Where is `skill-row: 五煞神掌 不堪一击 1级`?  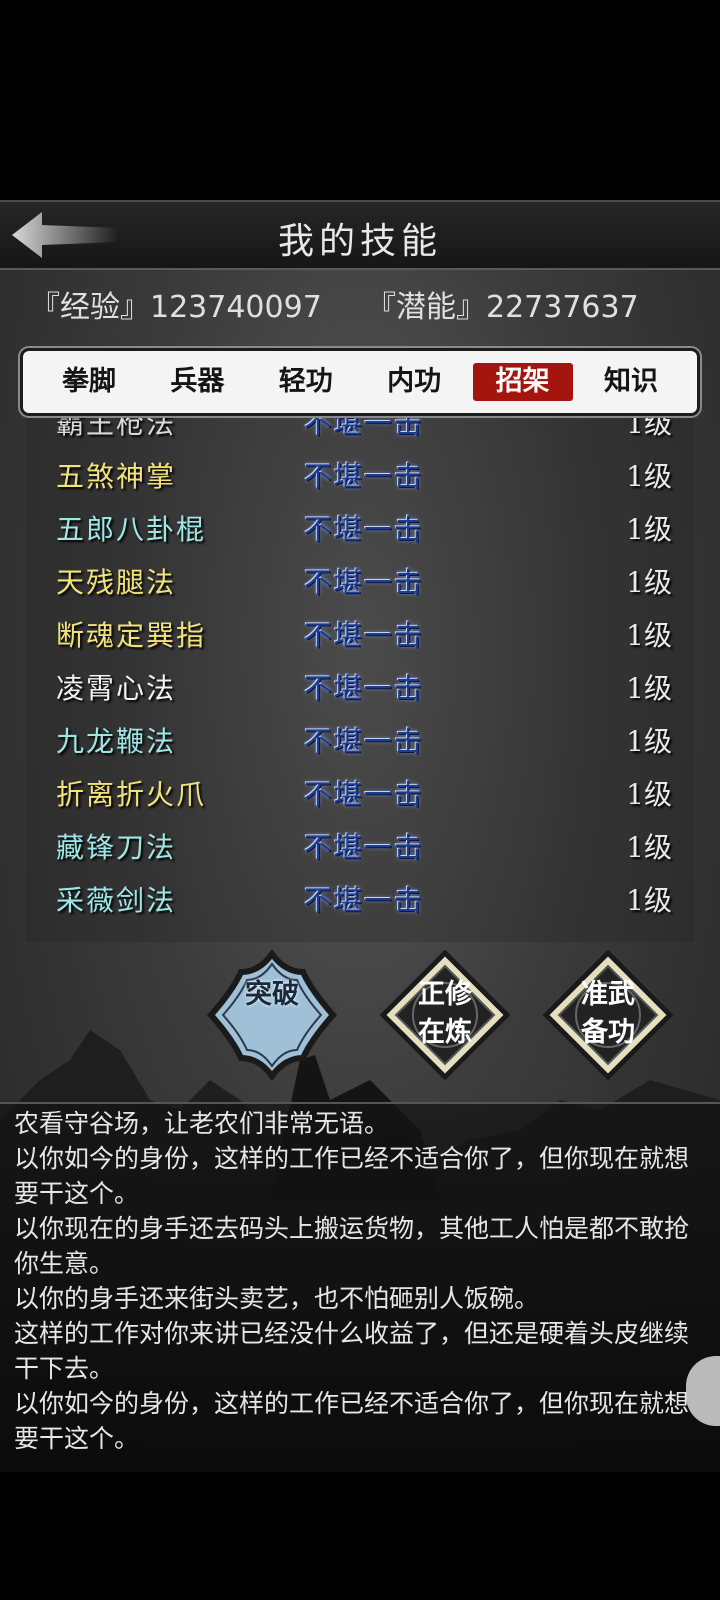
skill-row: 五煞神掌 不堪一击 1级 is located at coordinates (360, 473).